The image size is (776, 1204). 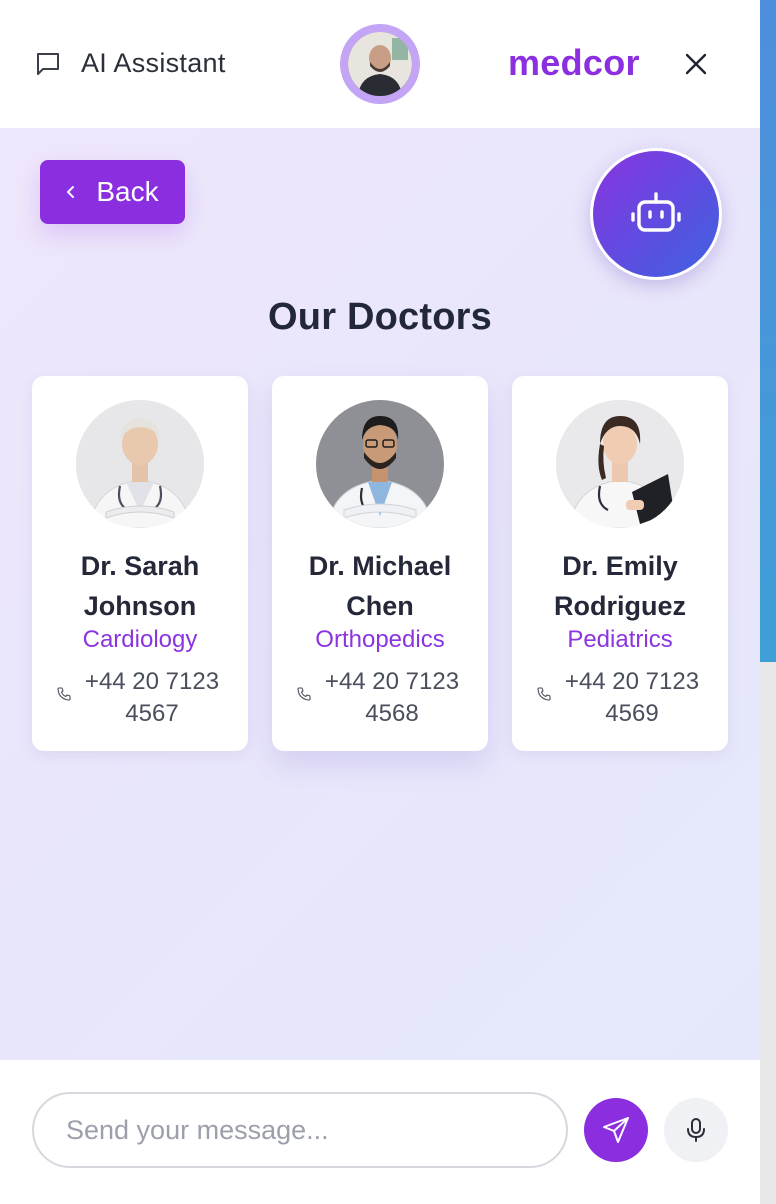 What do you see at coordinates (140, 639) in the screenshot?
I see `doctor-specialty: Cardiology` at bounding box center [140, 639].